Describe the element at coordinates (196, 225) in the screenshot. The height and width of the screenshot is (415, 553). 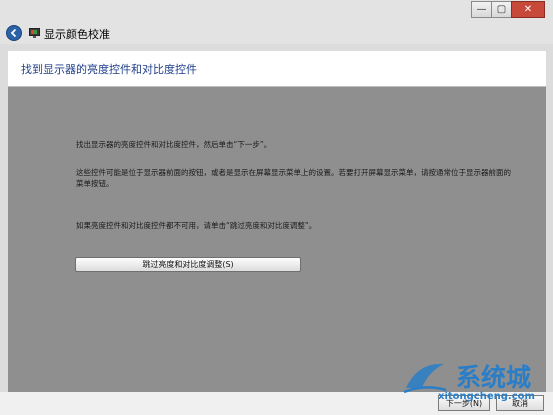
I see `instruction-text-3: 如果亮度控件和对比度控件都不可用，请单击“跳过亮度和对比度调整”。` at that location.